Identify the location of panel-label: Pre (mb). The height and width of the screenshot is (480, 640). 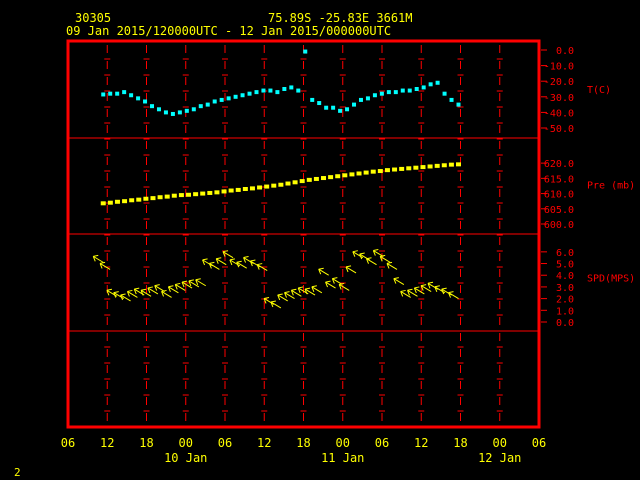
(611, 185).